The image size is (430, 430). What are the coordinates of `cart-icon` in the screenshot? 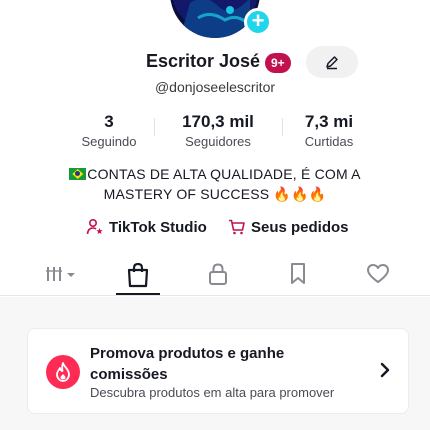 It's located at (237, 227).